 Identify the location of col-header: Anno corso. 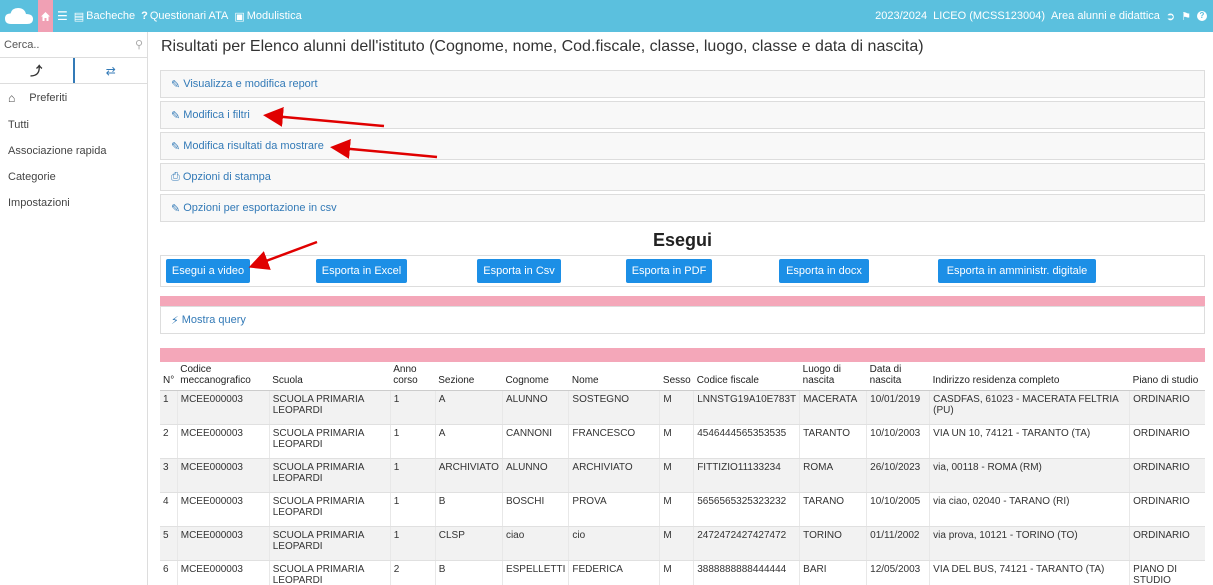
(413, 376).